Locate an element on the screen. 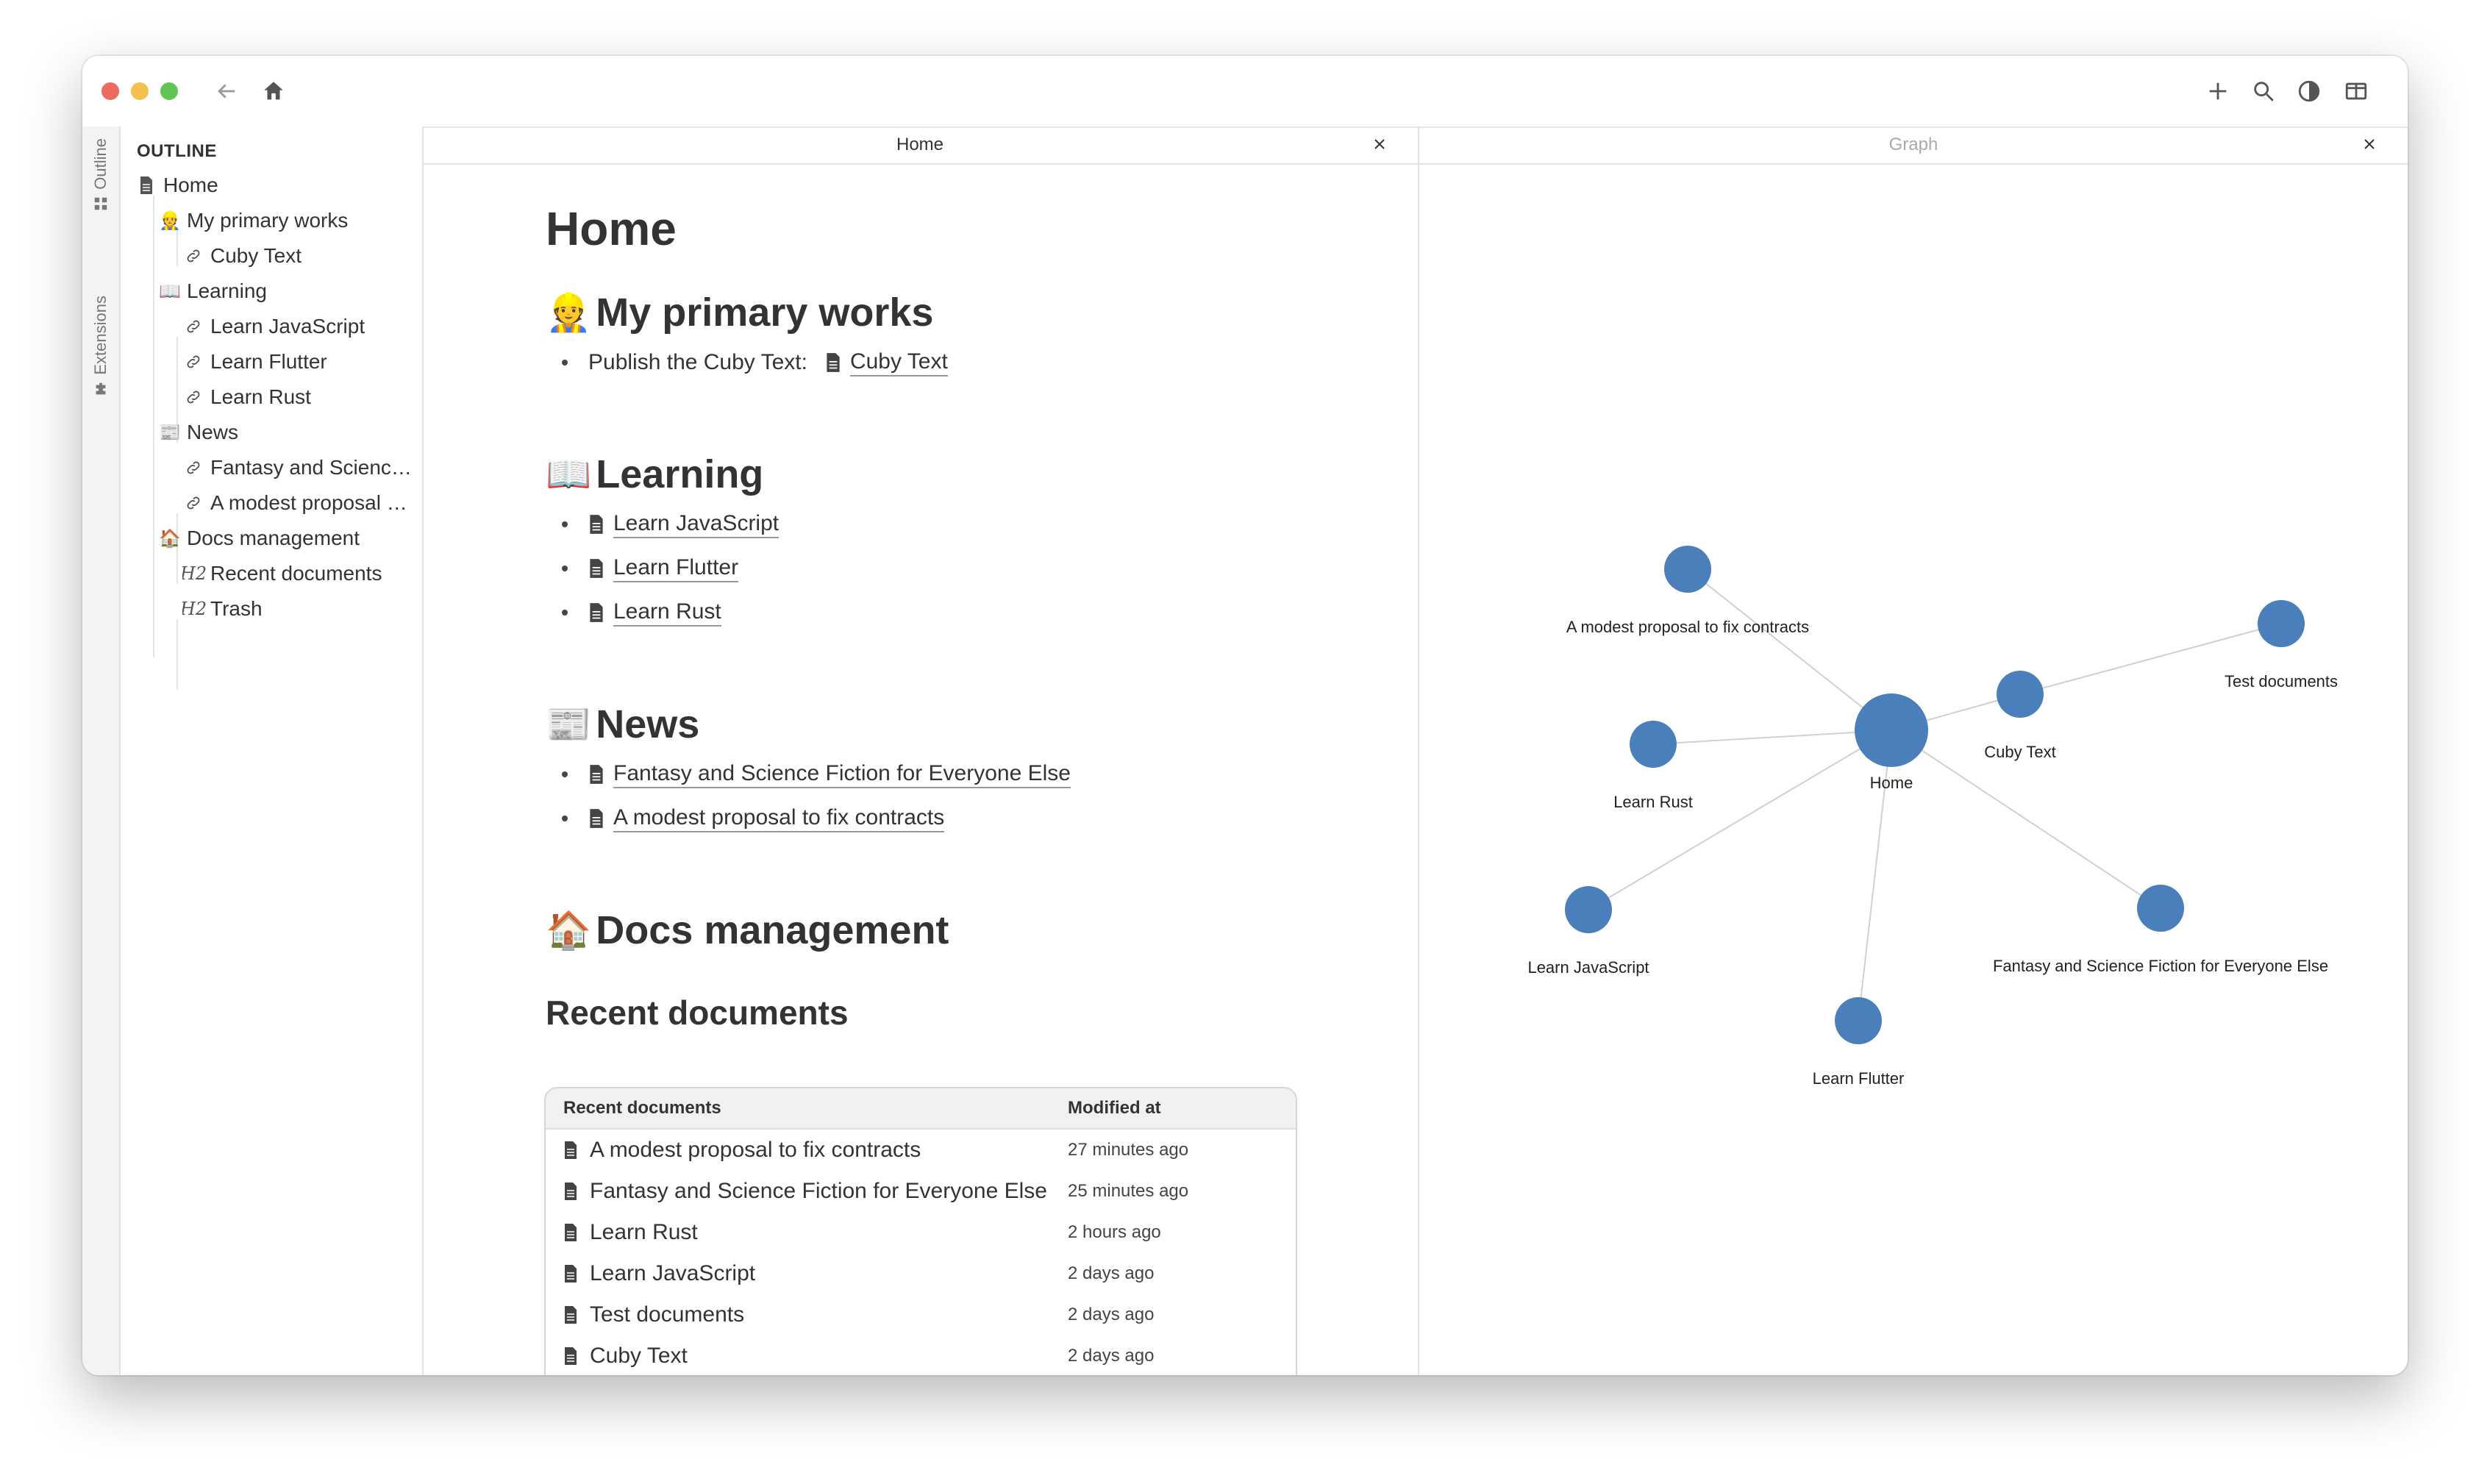 This screenshot has height=1484, width=2490. list-item-text: Publish the Cuby Text: is located at coordinates (697, 362).